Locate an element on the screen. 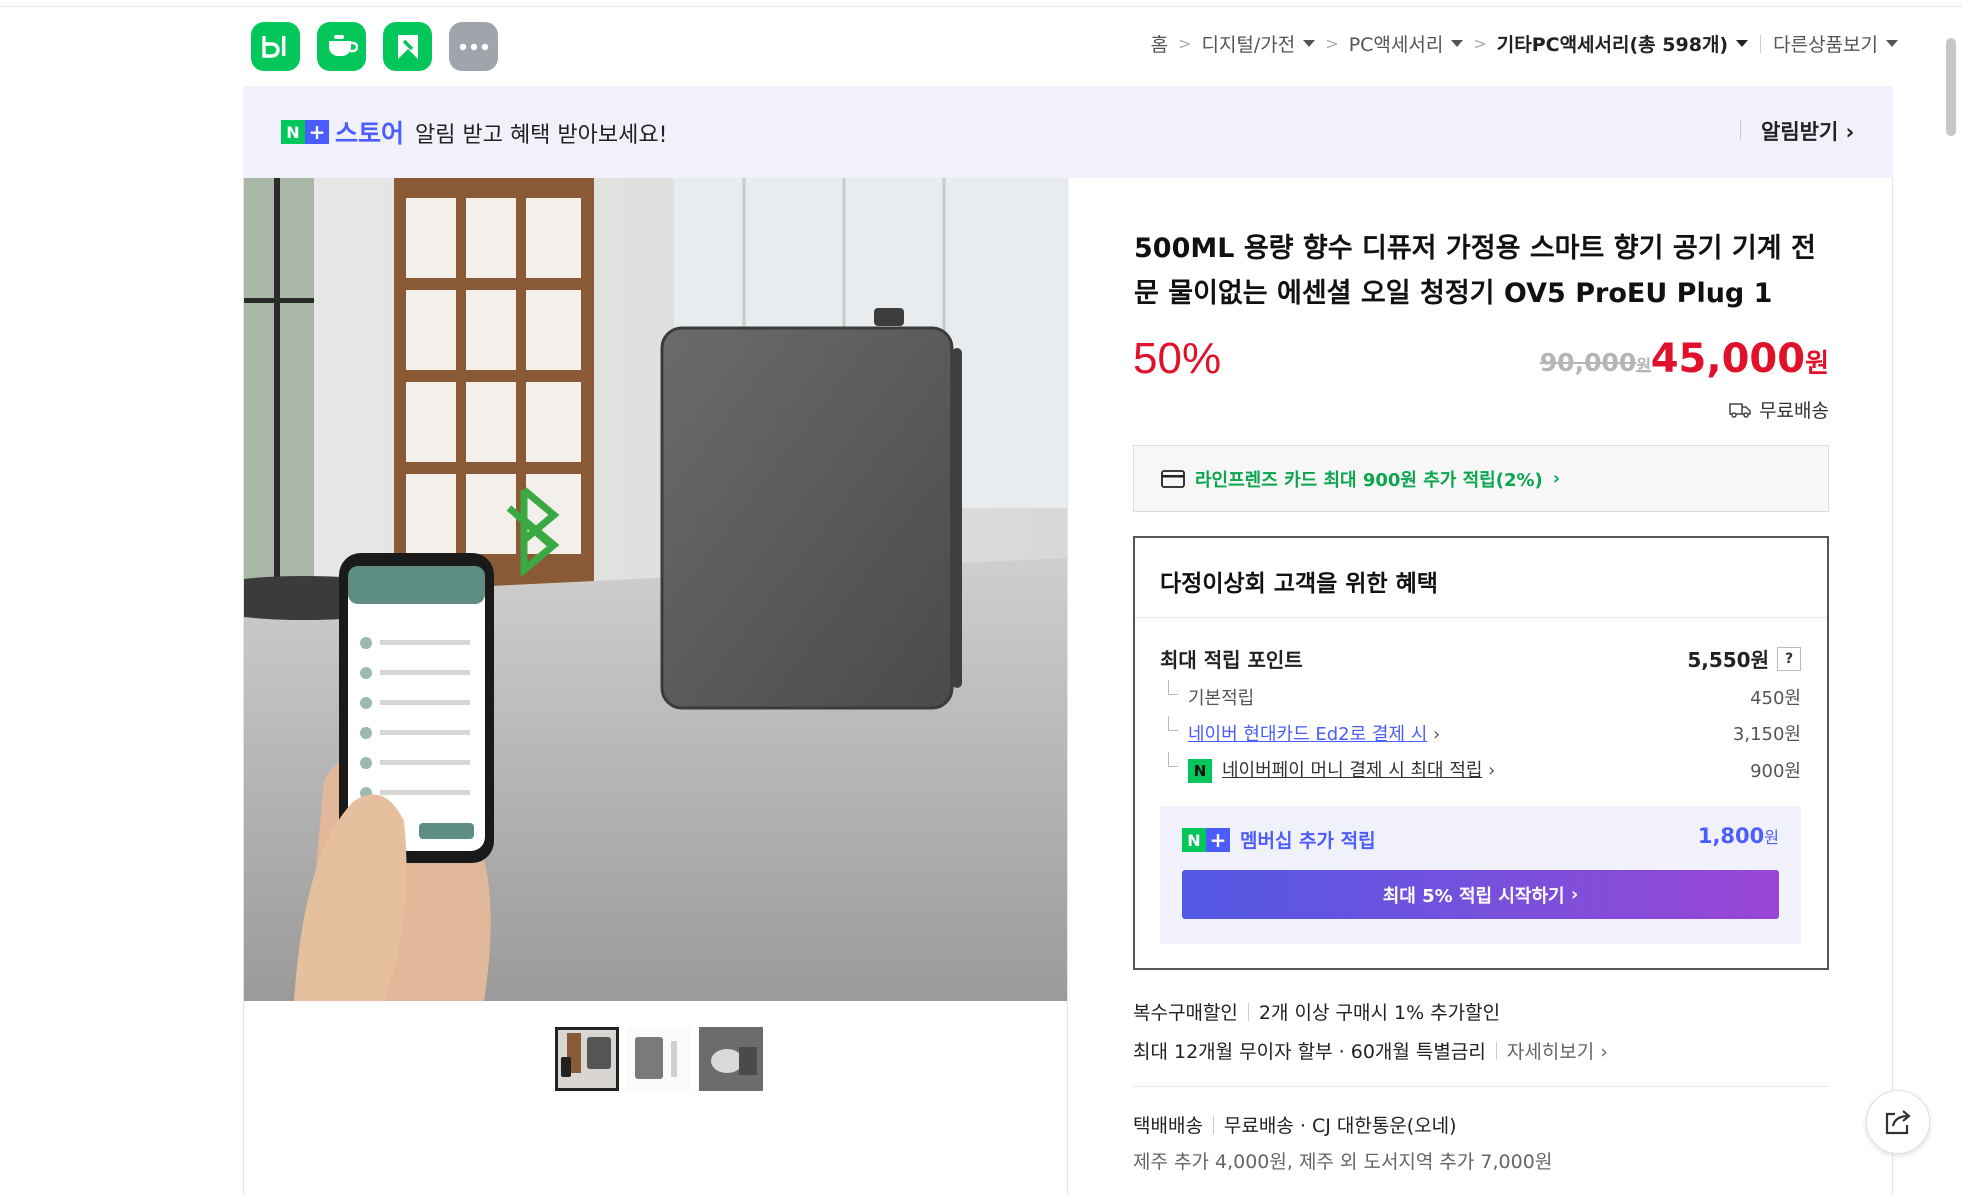 This screenshot has width=1962, height=1195. banner-message: 알림 받고 혜택 받아보세요! is located at coordinates (541, 135).